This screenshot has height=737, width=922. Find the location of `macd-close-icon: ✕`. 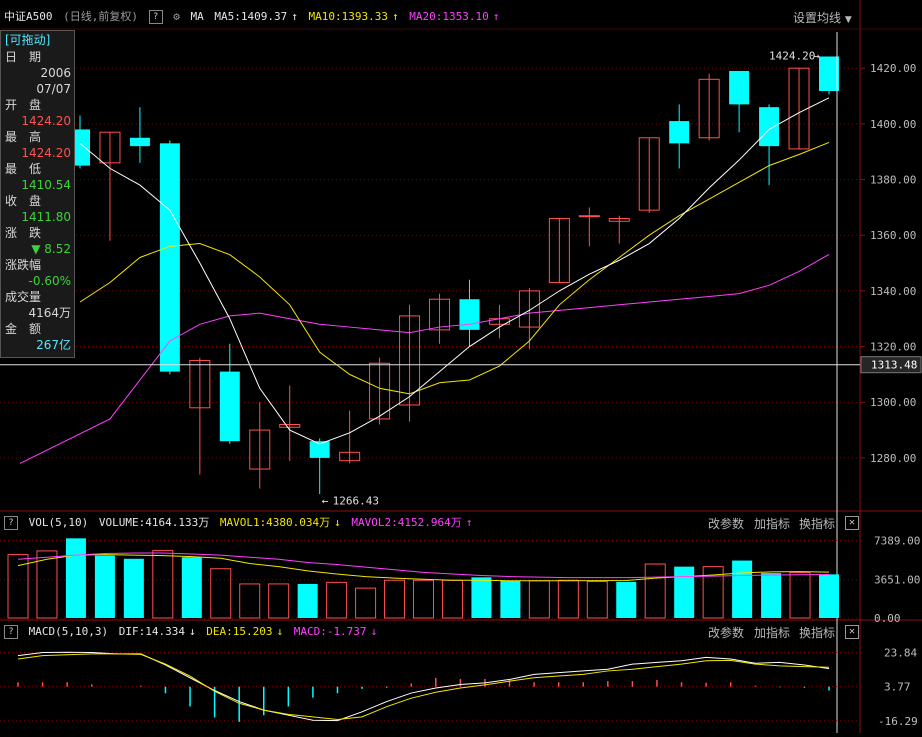

macd-close-icon: ✕ is located at coordinates (852, 632).